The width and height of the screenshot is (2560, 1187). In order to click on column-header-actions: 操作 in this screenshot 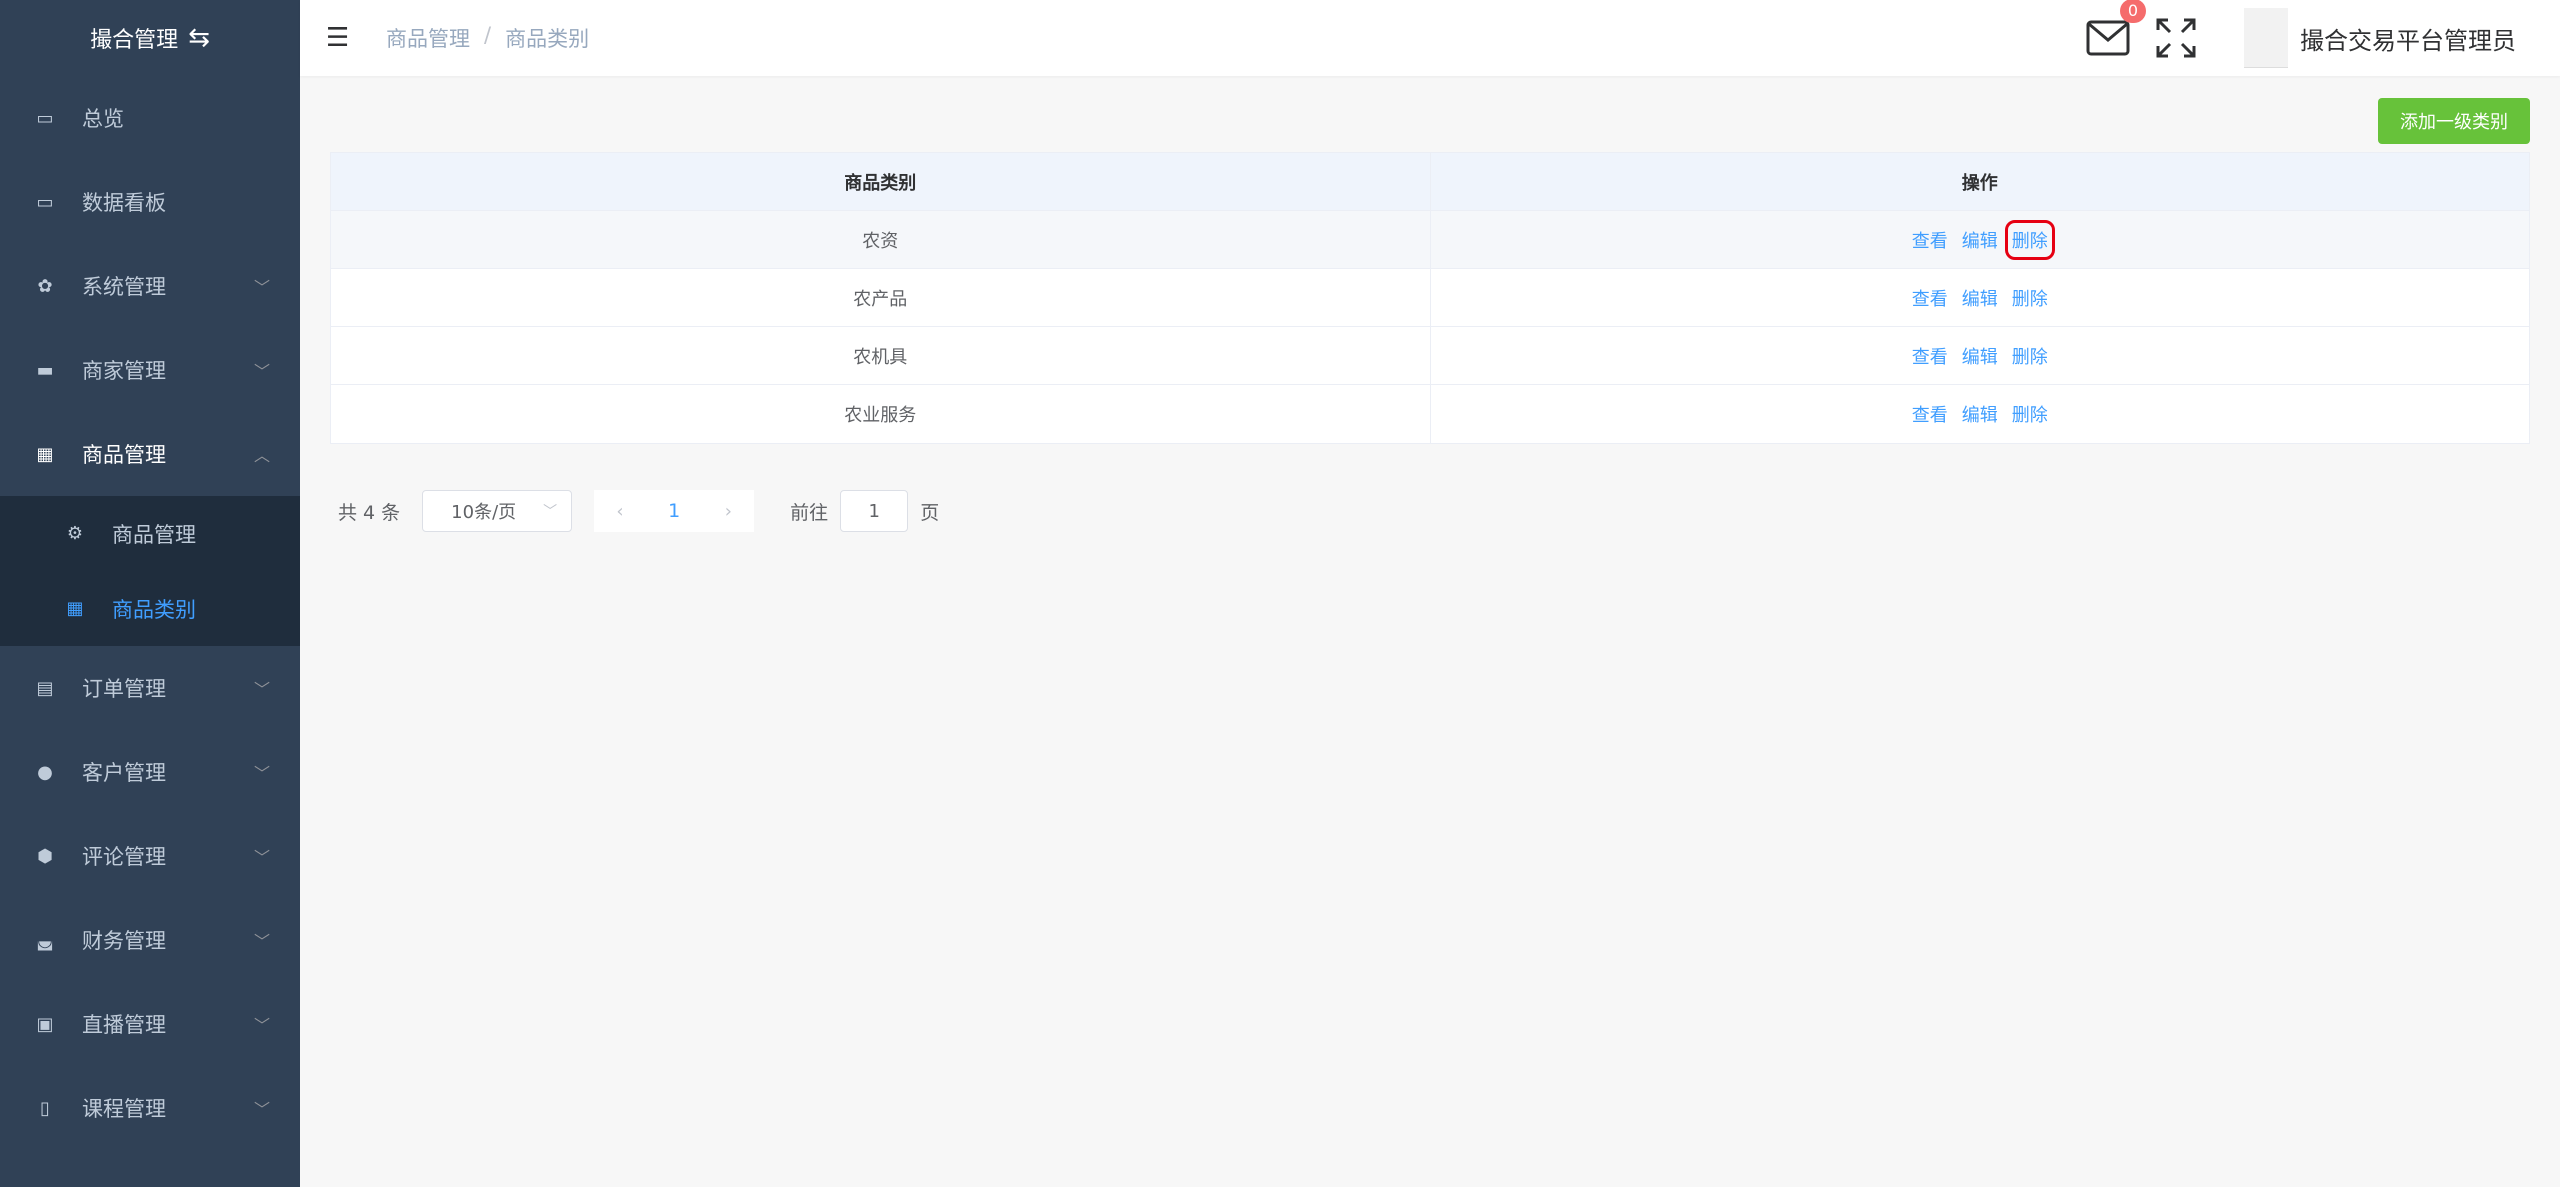, I will do `click(1979, 183)`.